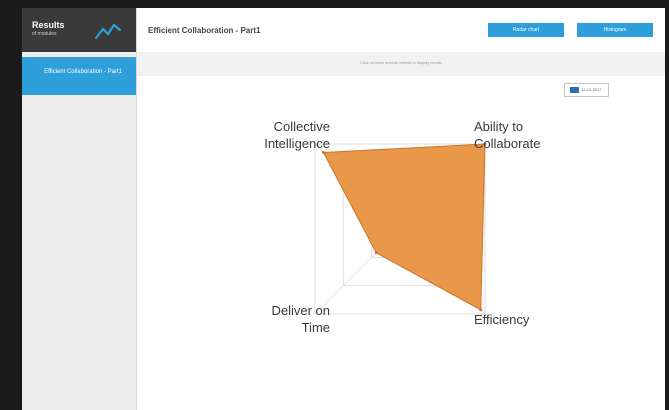 Image resolution: width=669 pixels, height=410 pixels. I want to click on axis-label-ability-to-collaborate: Ability to Collaborate, so click(507, 135).